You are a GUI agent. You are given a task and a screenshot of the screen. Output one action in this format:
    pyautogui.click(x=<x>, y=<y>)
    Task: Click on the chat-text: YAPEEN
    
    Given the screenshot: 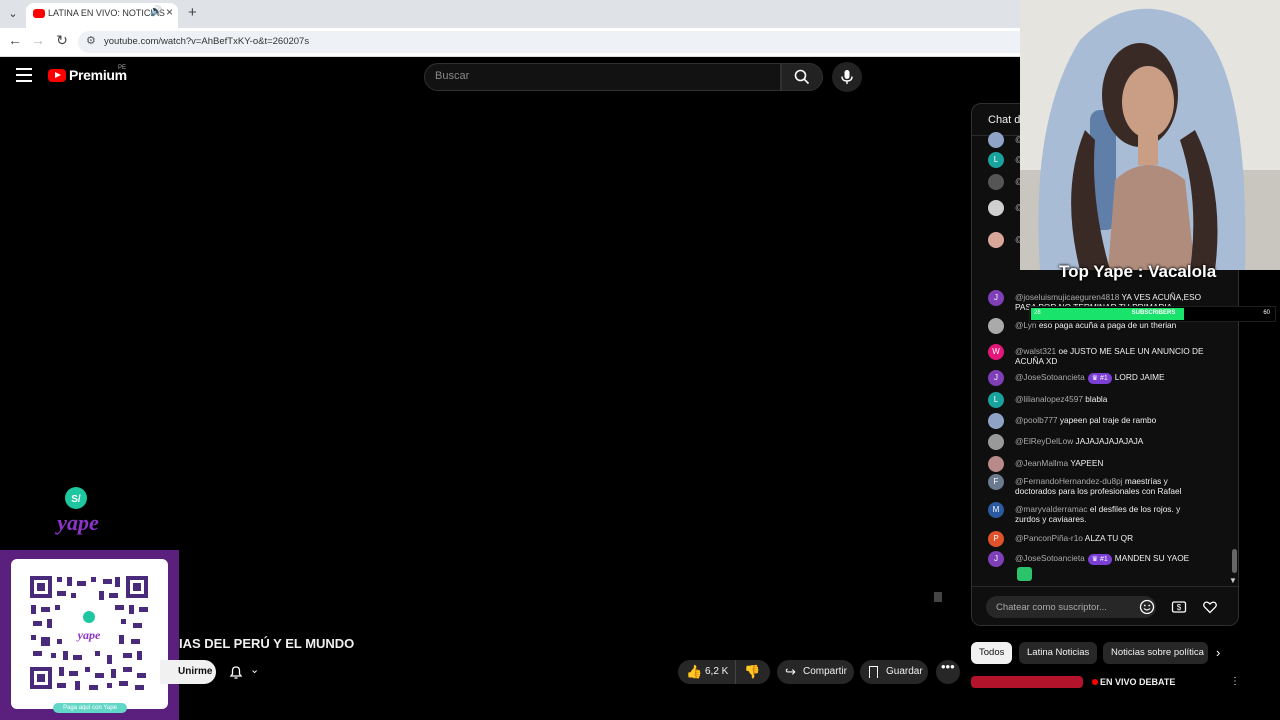 What is the action you would take?
    pyautogui.click(x=1087, y=463)
    